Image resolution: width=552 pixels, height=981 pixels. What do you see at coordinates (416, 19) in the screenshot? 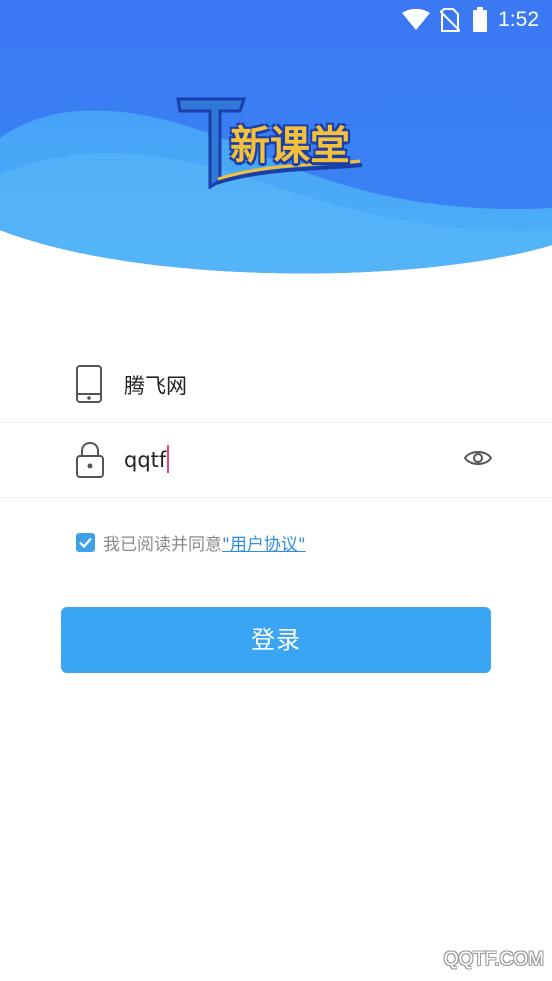
I see `wifi-icon` at bounding box center [416, 19].